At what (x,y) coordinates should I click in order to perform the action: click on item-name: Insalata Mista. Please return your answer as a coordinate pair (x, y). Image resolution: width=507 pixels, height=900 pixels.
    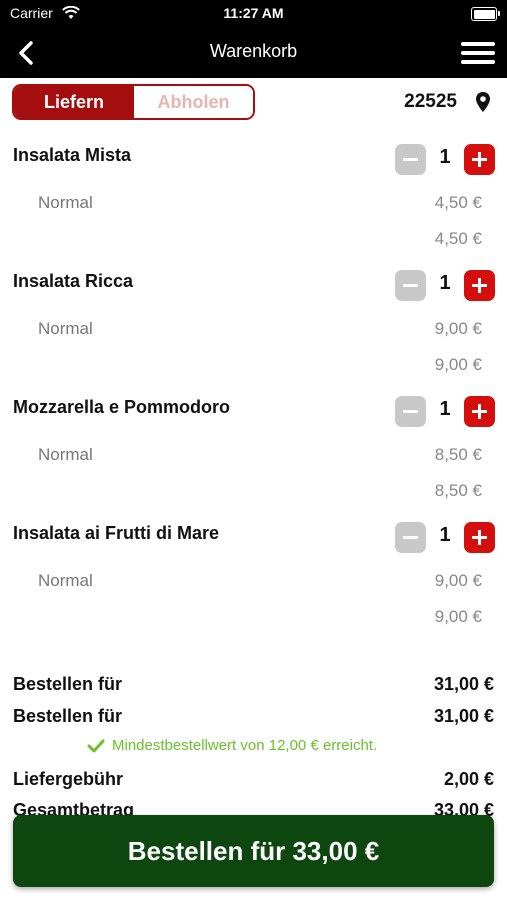
    Looking at the image, I should click on (72, 155).